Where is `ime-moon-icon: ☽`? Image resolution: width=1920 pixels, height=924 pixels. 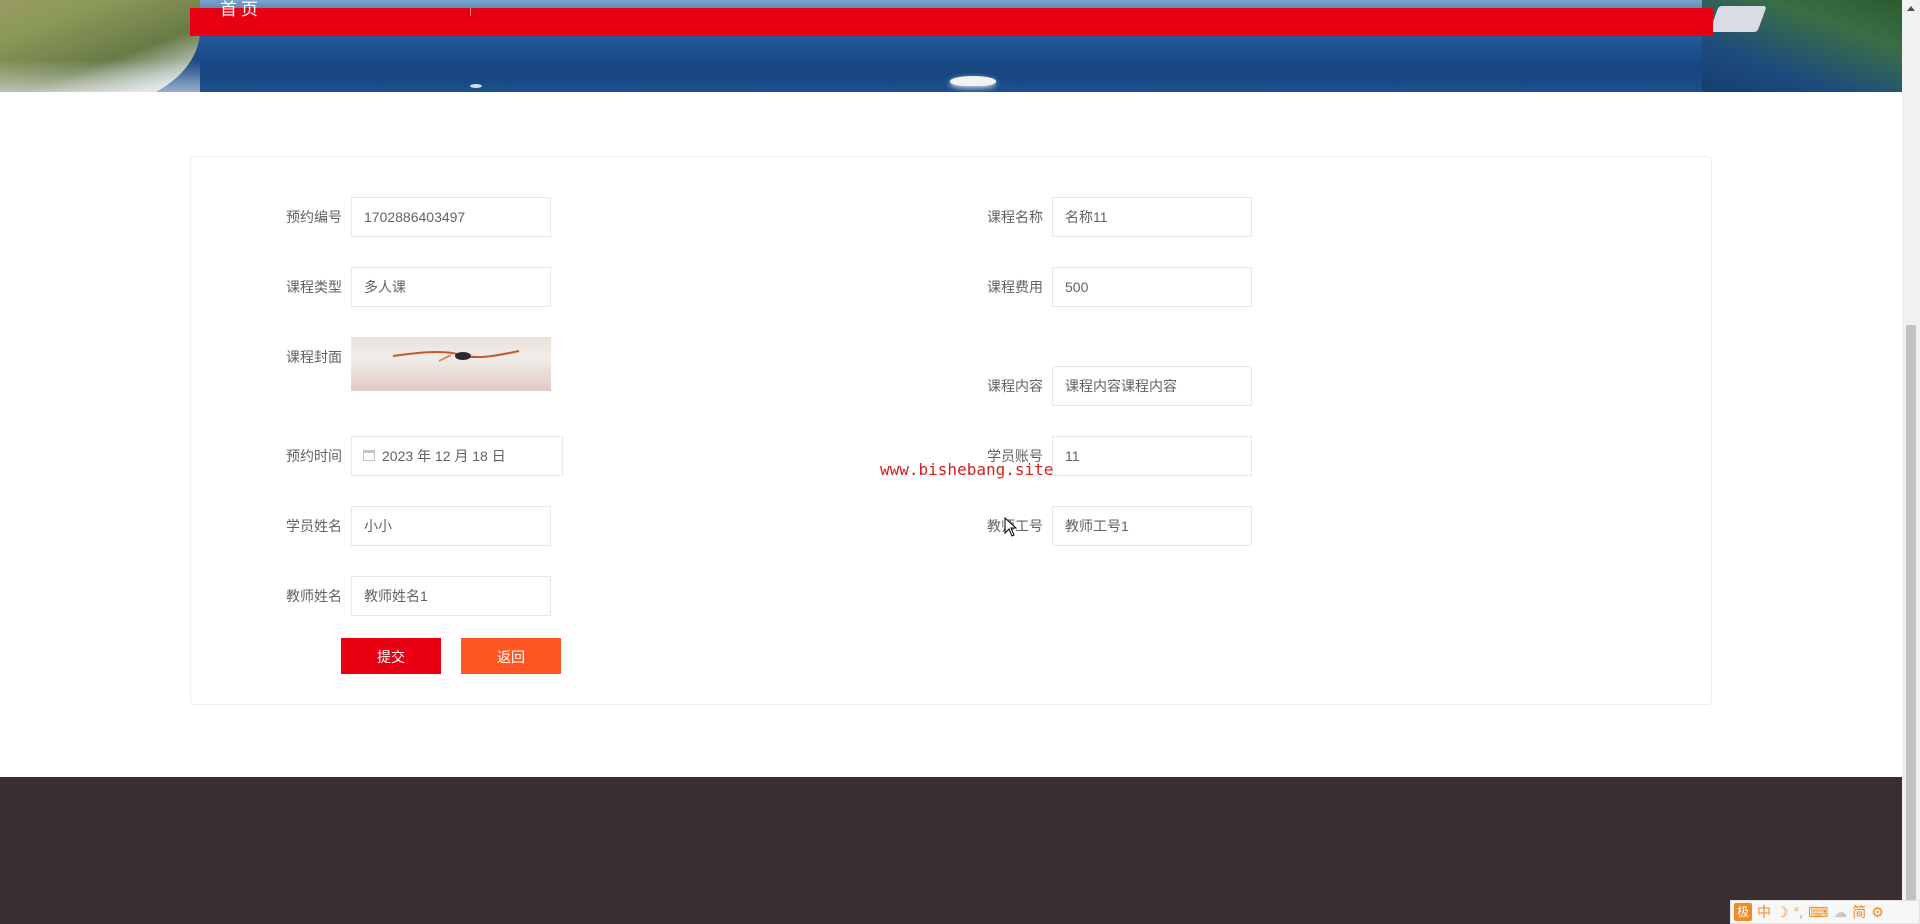
ime-moon-icon: ☽ is located at coordinates (1782, 912).